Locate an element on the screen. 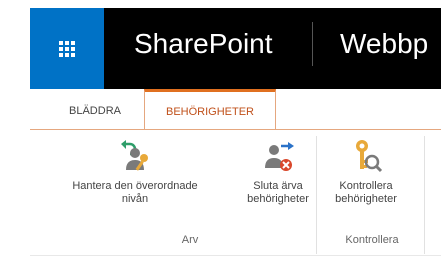  ribbon-bottom-border is located at coordinates (235, 255).